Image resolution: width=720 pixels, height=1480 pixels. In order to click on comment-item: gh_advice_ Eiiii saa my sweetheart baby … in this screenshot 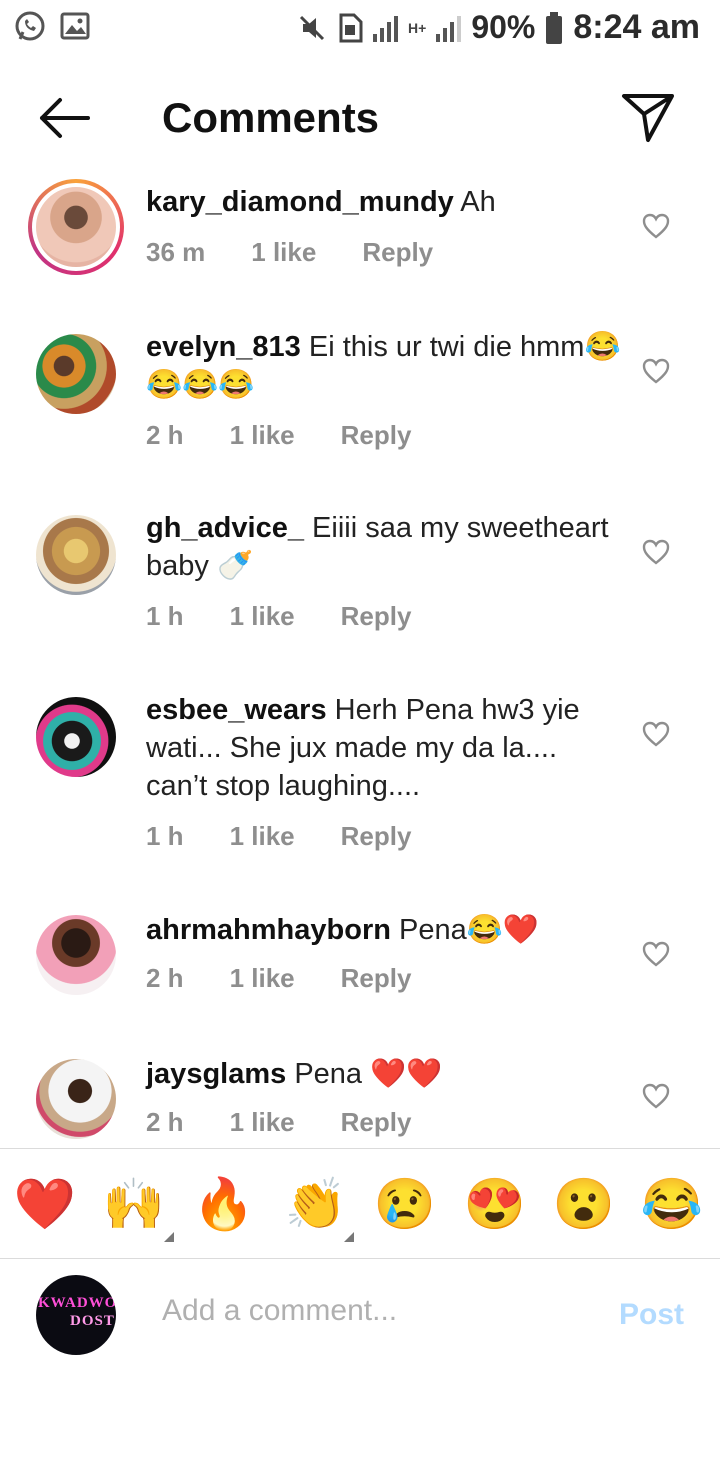, I will do `click(360, 591)`.